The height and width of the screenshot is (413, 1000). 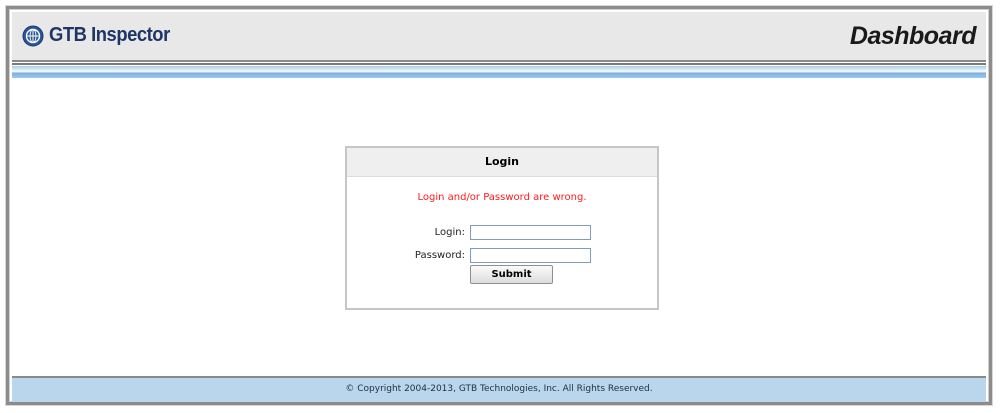 I want to click on login-row: Login:, so click(x=502, y=233).